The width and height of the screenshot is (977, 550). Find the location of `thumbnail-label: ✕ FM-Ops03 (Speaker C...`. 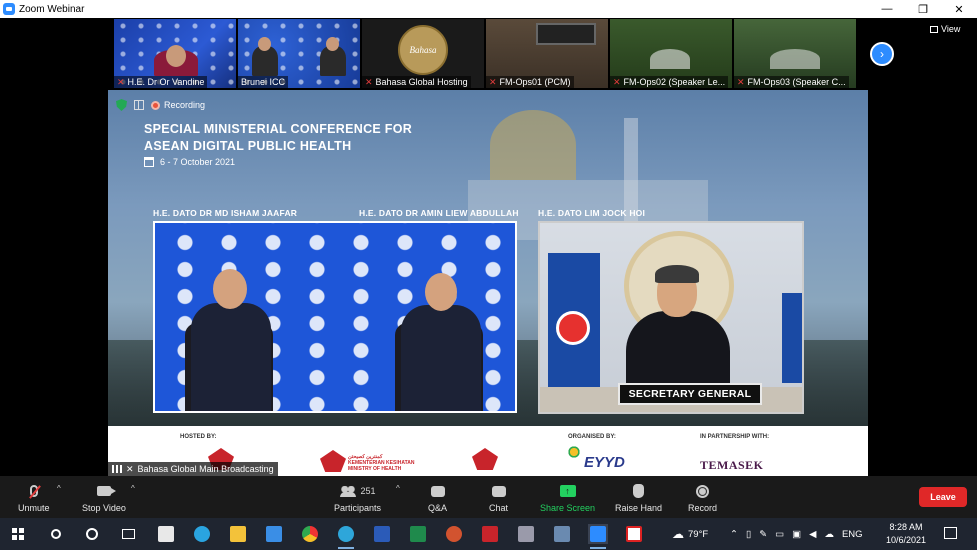

thumbnail-label: ✕ FM-Ops03 (Speaker C... is located at coordinates (791, 82).